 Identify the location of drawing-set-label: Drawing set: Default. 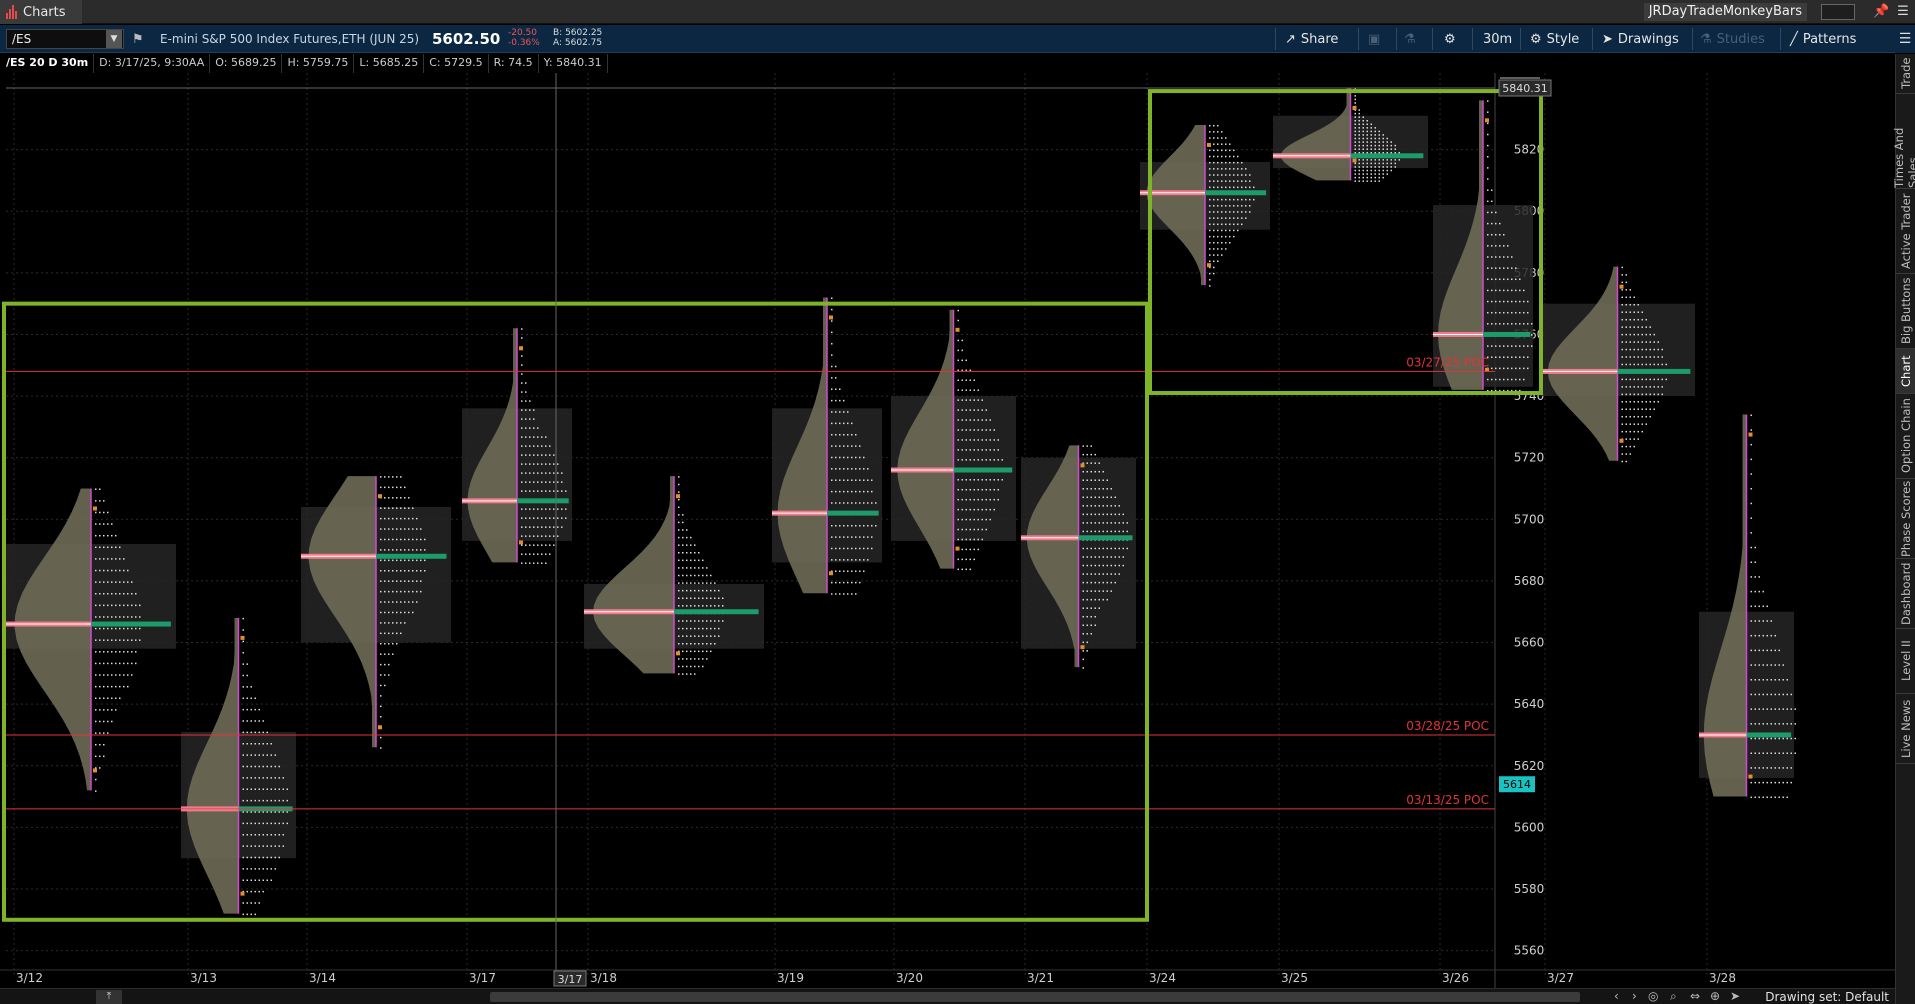
(1827, 997).